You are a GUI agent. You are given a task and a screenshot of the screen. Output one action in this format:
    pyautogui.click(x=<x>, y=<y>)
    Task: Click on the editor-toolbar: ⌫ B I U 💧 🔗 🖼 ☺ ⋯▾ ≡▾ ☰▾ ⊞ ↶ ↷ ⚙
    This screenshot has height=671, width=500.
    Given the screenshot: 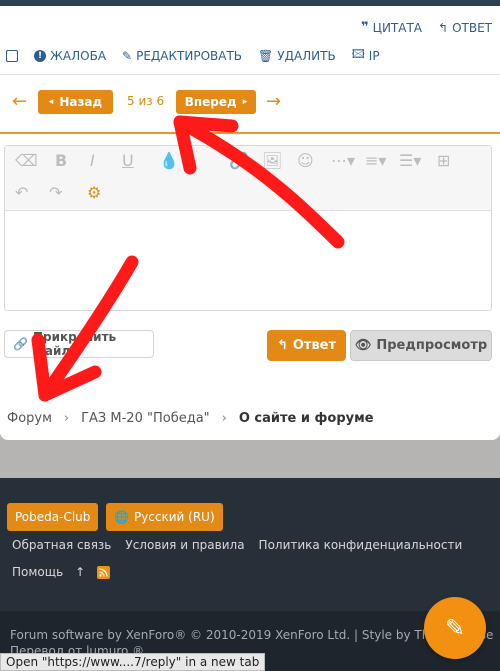 What is the action you would take?
    pyautogui.click(x=248, y=178)
    